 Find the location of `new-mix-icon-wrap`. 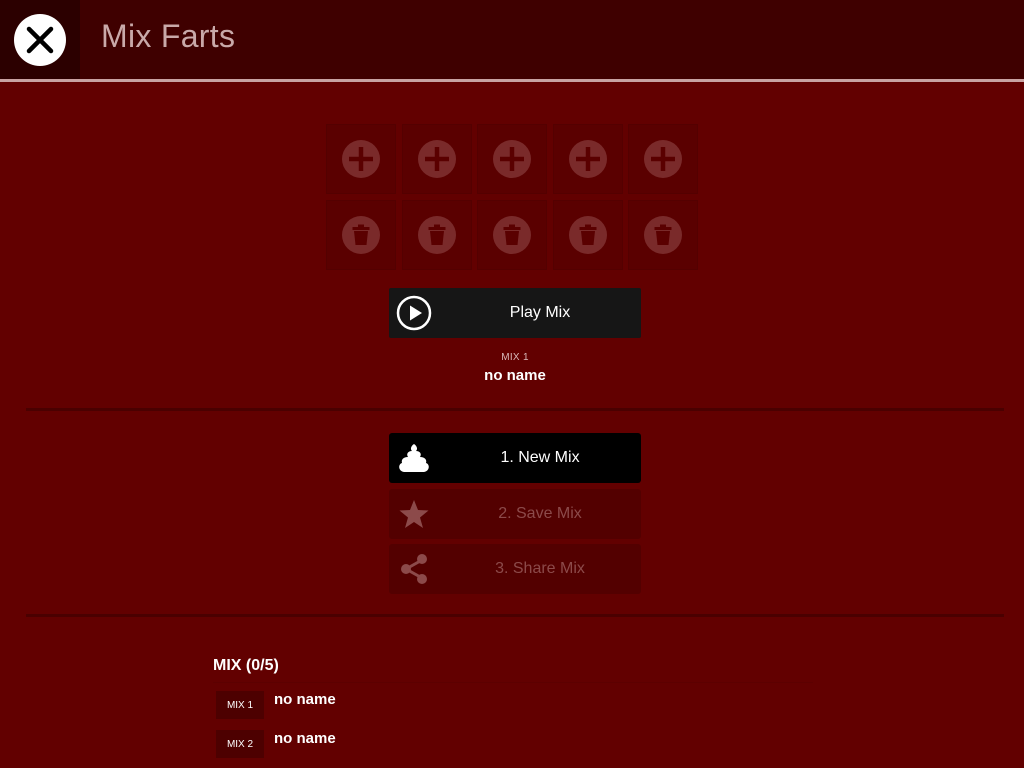

new-mix-icon-wrap is located at coordinates (414, 458).